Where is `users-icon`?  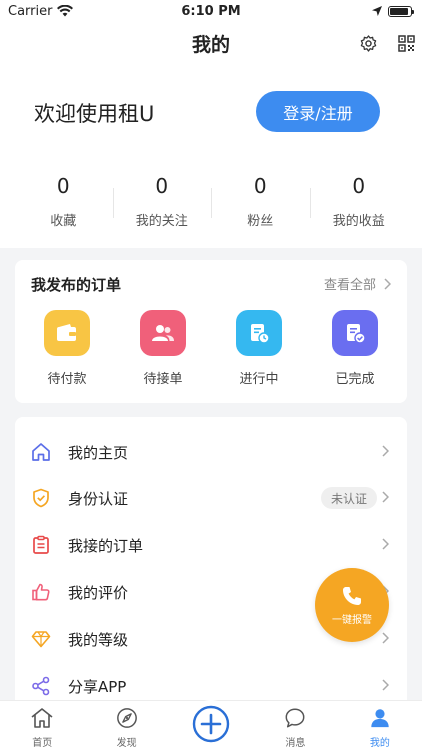
users-icon is located at coordinates (163, 333).